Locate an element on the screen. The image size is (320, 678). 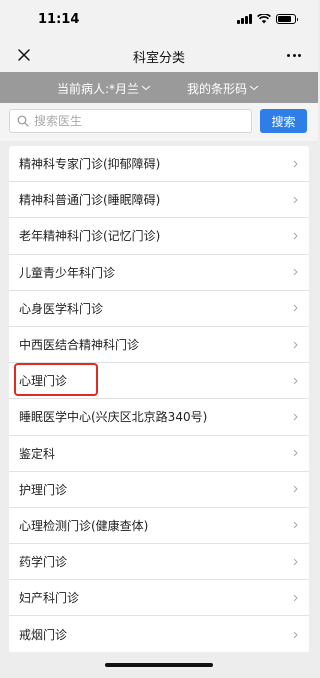
department-item: 老年精神科门诊(记忆门诊) is located at coordinates (159, 236).